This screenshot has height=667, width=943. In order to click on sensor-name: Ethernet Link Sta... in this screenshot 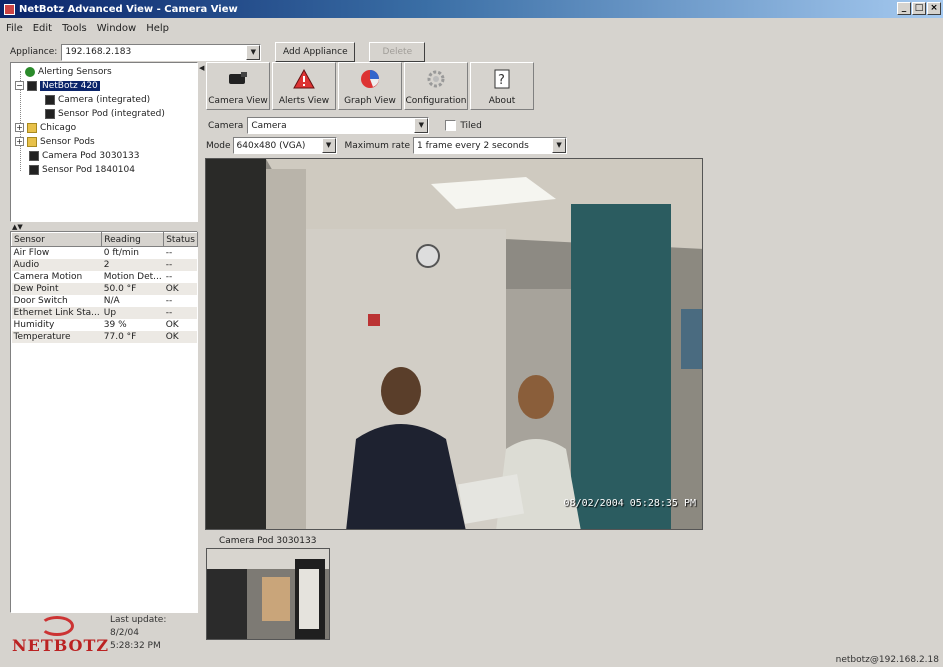, I will do `click(56, 312)`.